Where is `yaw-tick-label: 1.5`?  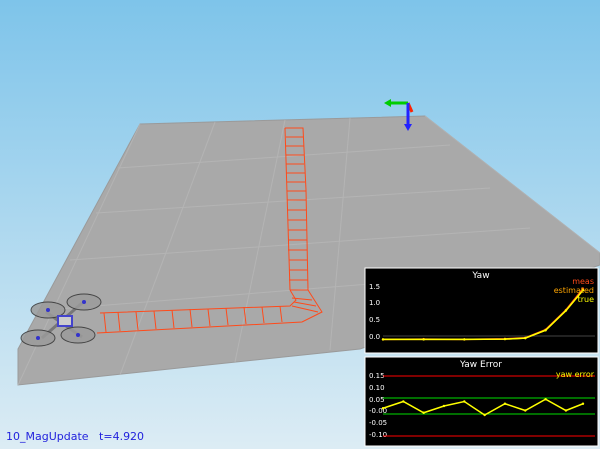
yaw-tick-label: 1.5 is located at coordinates (374, 287).